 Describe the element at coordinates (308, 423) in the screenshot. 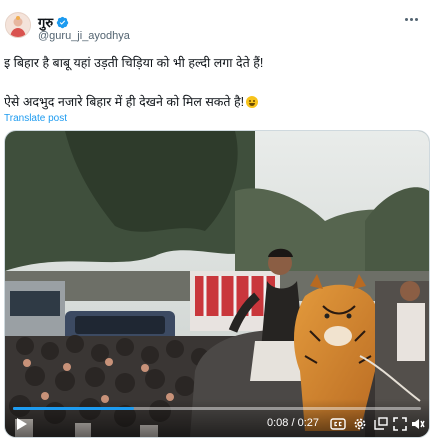

I see `video-total-time: 0:27` at that location.